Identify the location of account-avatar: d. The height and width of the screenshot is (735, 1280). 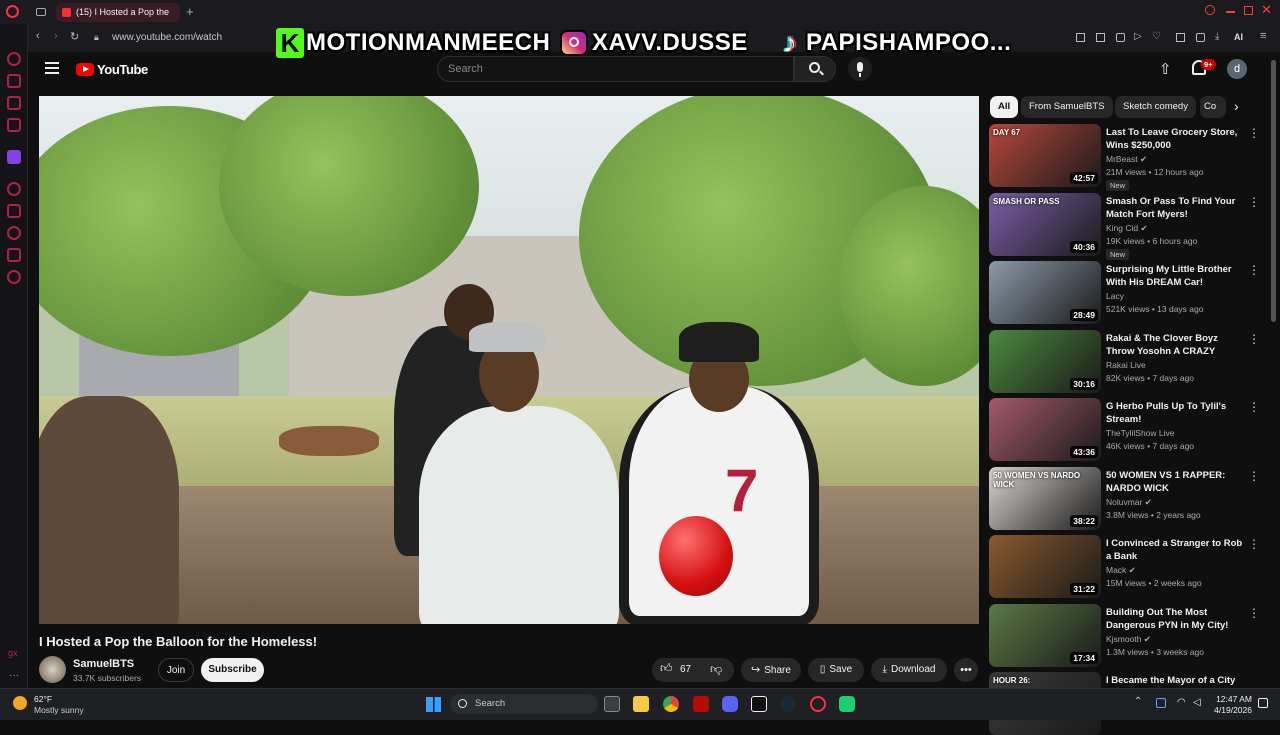
(1237, 69).